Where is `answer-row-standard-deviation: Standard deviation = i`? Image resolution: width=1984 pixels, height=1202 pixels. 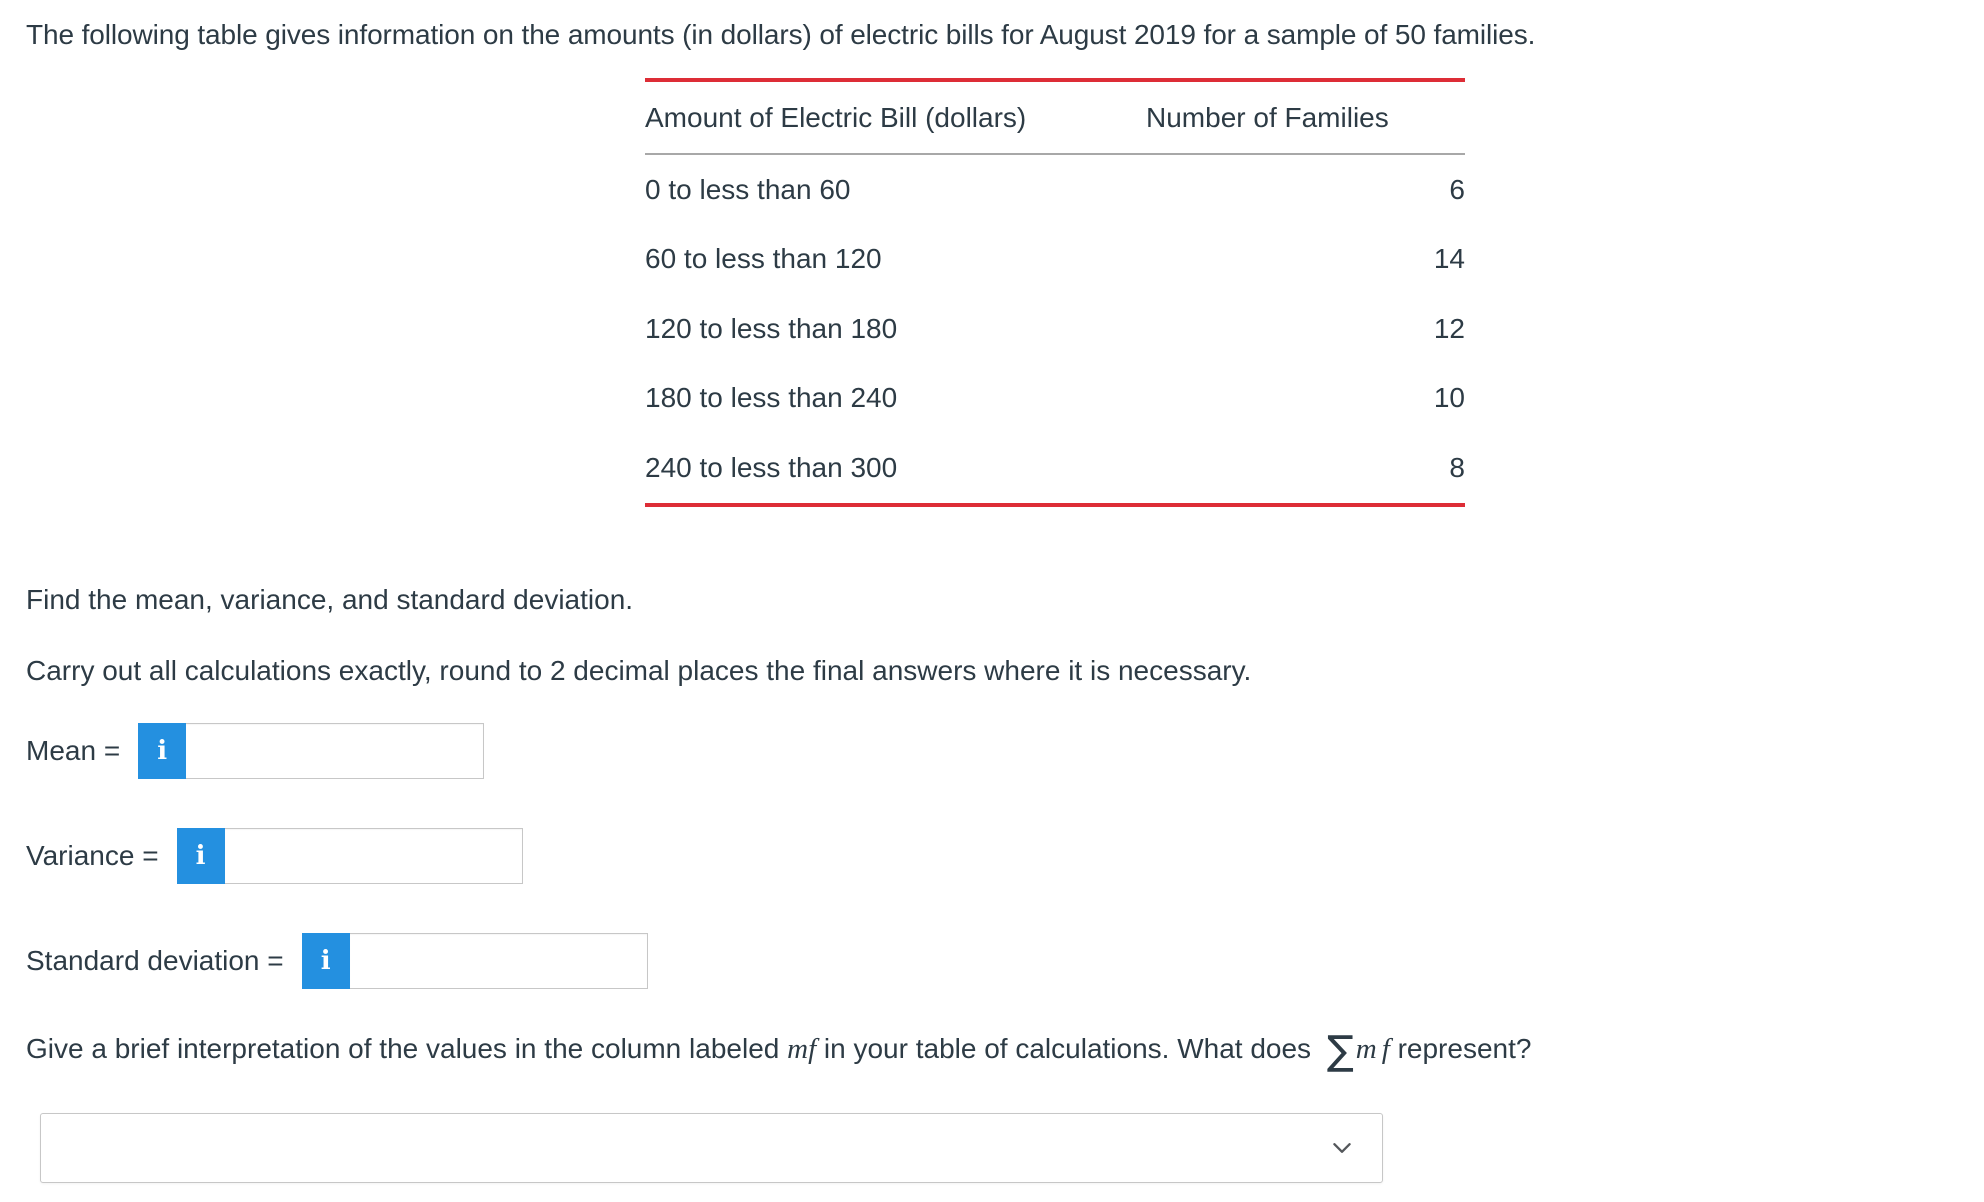 answer-row-standard-deviation: Standard deviation = i is located at coordinates (337, 961).